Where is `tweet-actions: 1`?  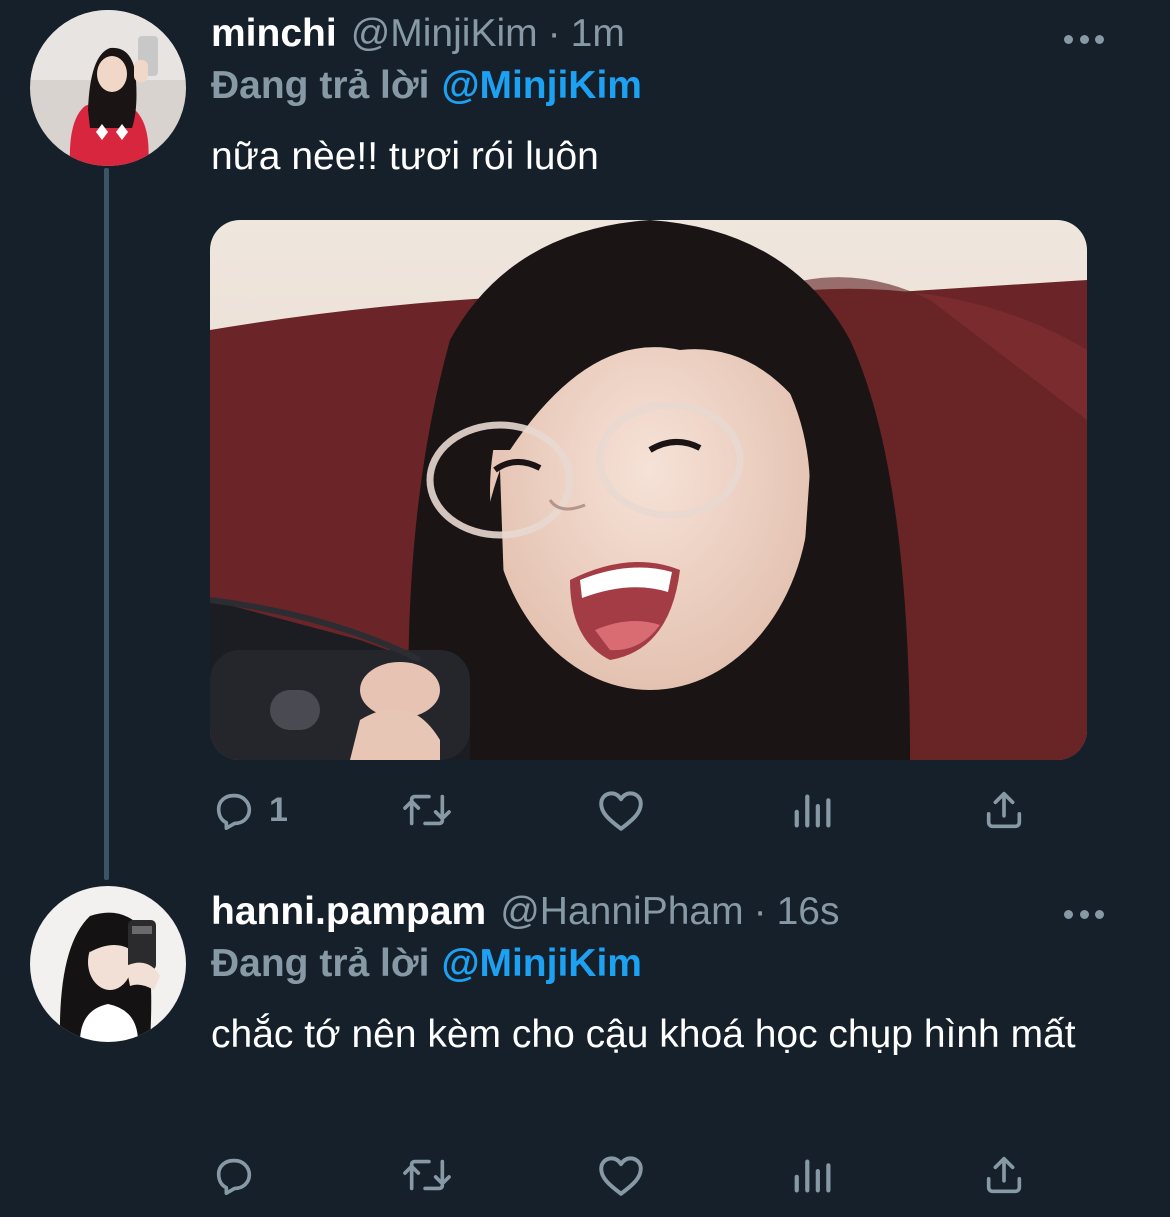 tweet-actions: 1 is located at coordinates (626, 810).